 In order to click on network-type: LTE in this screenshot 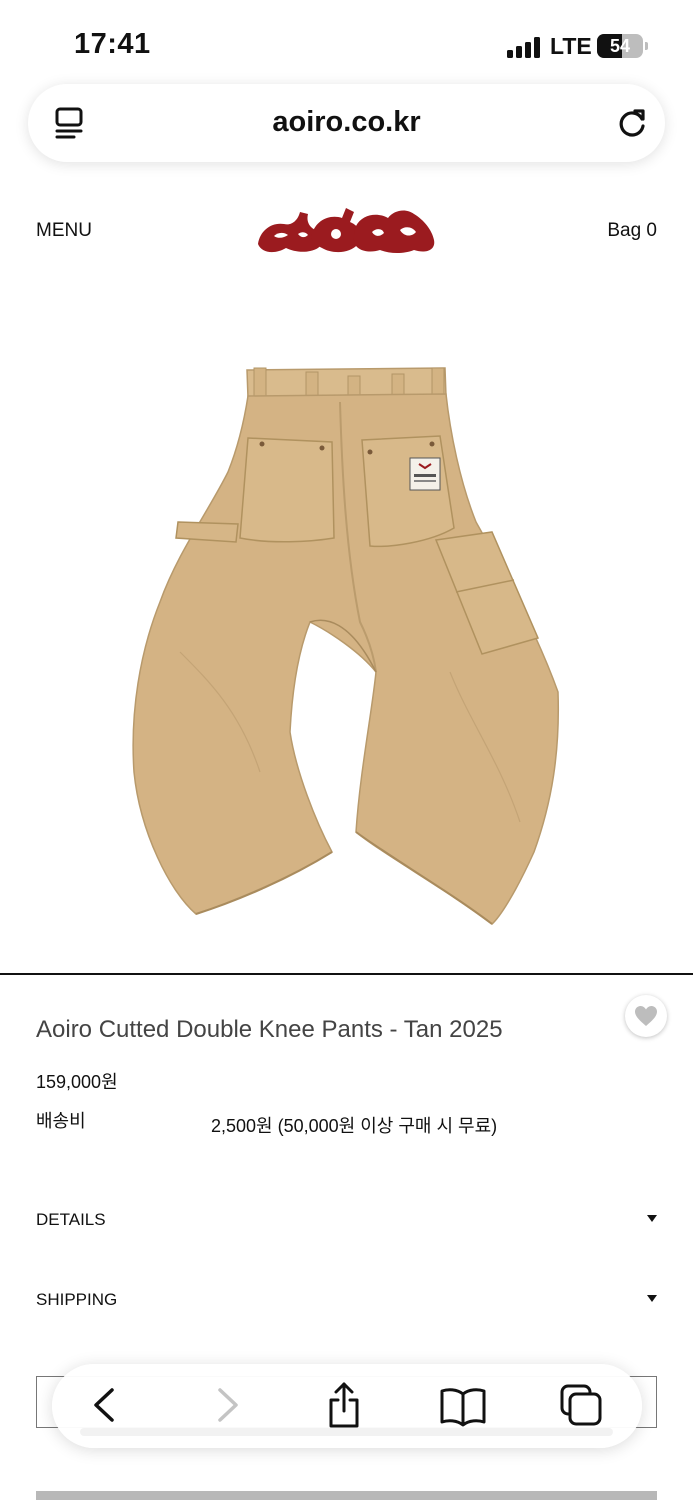, I will do `click(571, 46)`.